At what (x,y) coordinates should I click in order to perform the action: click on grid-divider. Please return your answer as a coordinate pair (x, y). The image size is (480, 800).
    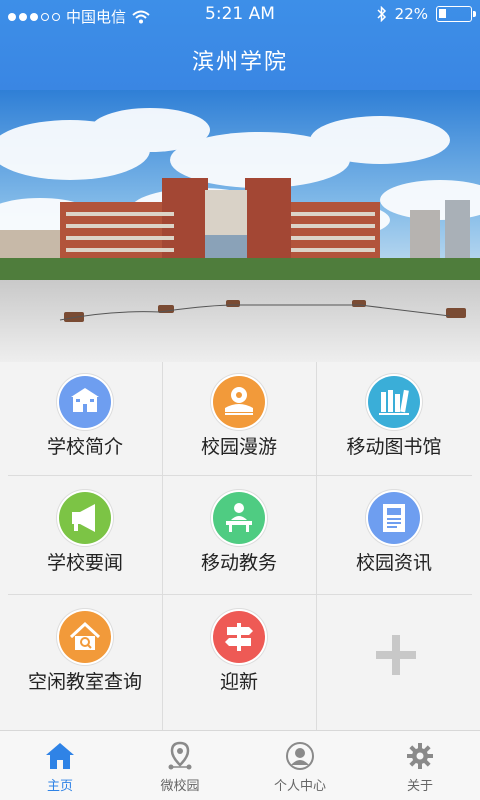
    Looking at the image, I should click on (240, 594).